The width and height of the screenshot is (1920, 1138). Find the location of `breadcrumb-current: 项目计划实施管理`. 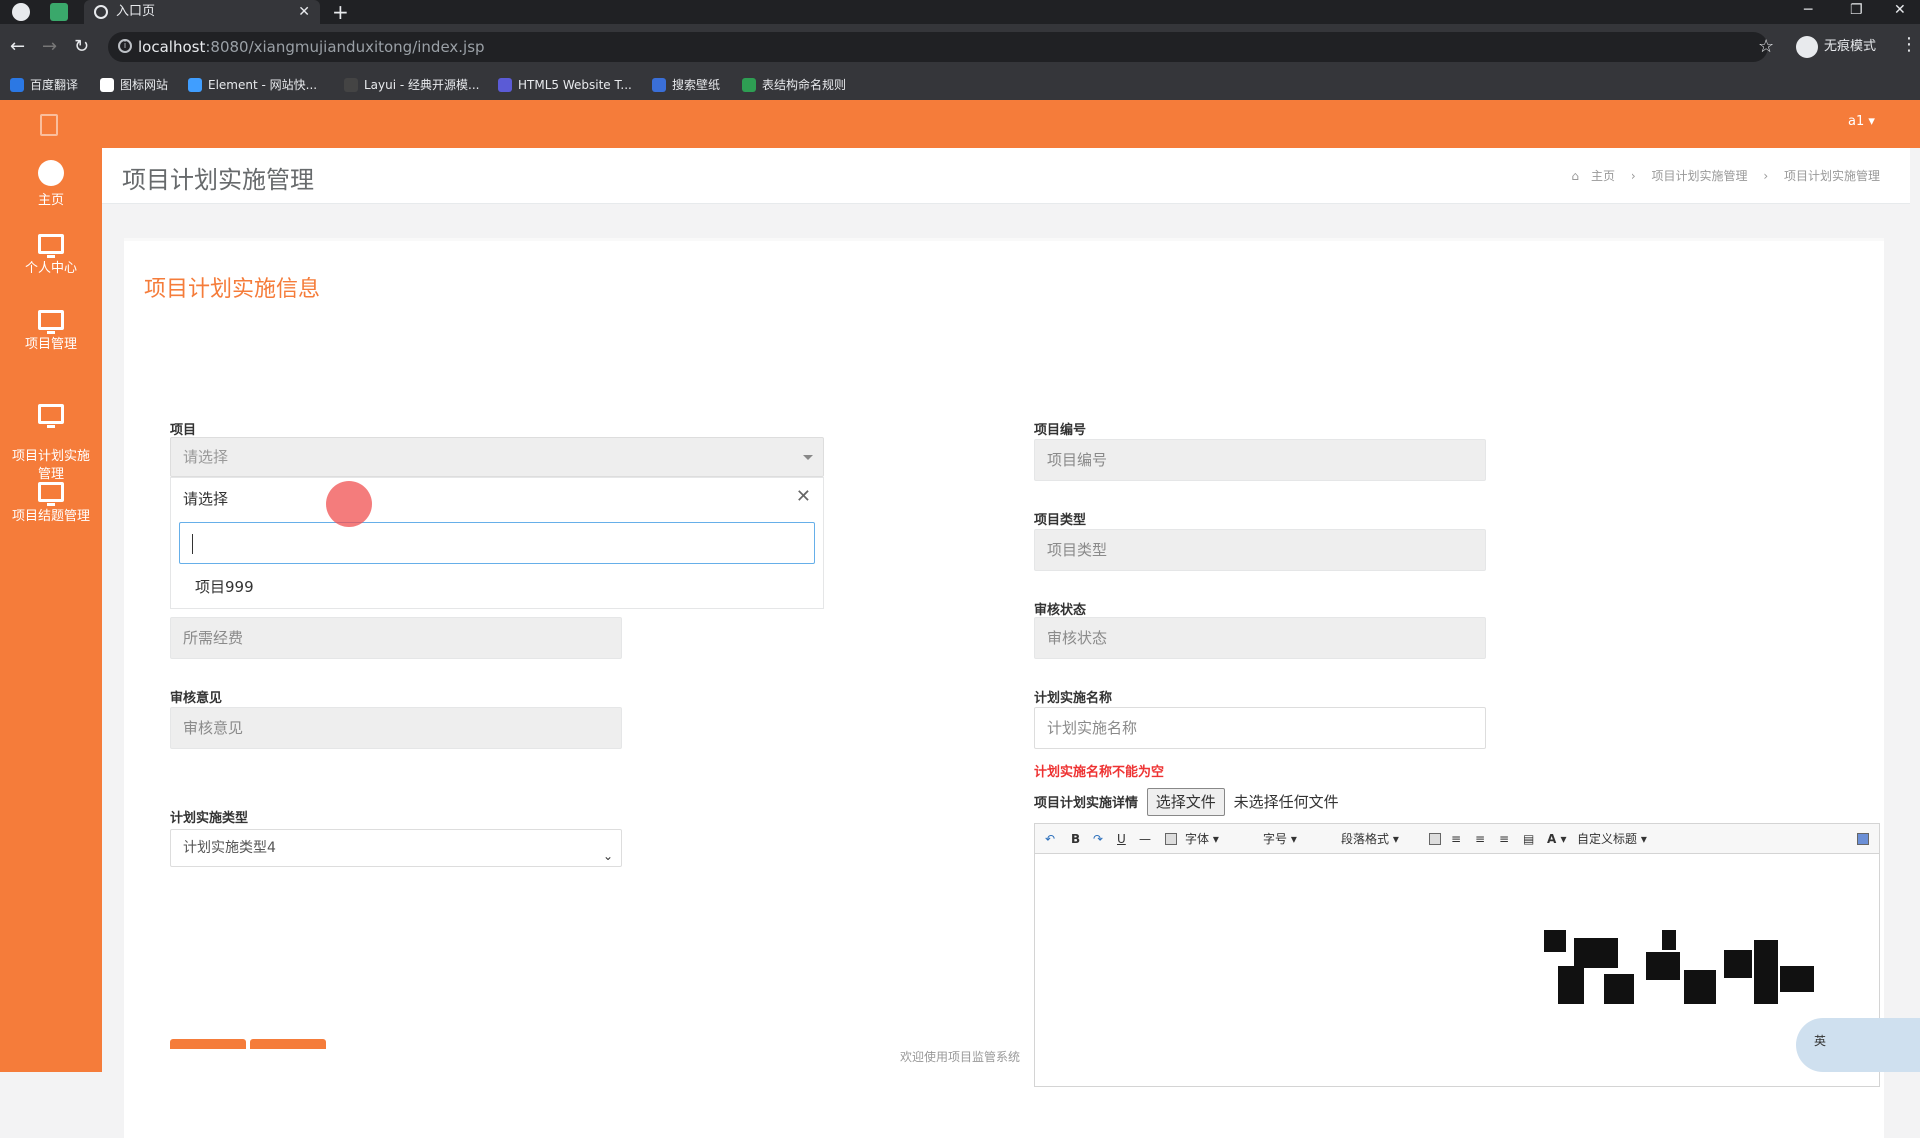

breadcrumb-current: 项目计划实施管理 is located at coordinates (1831, 176).